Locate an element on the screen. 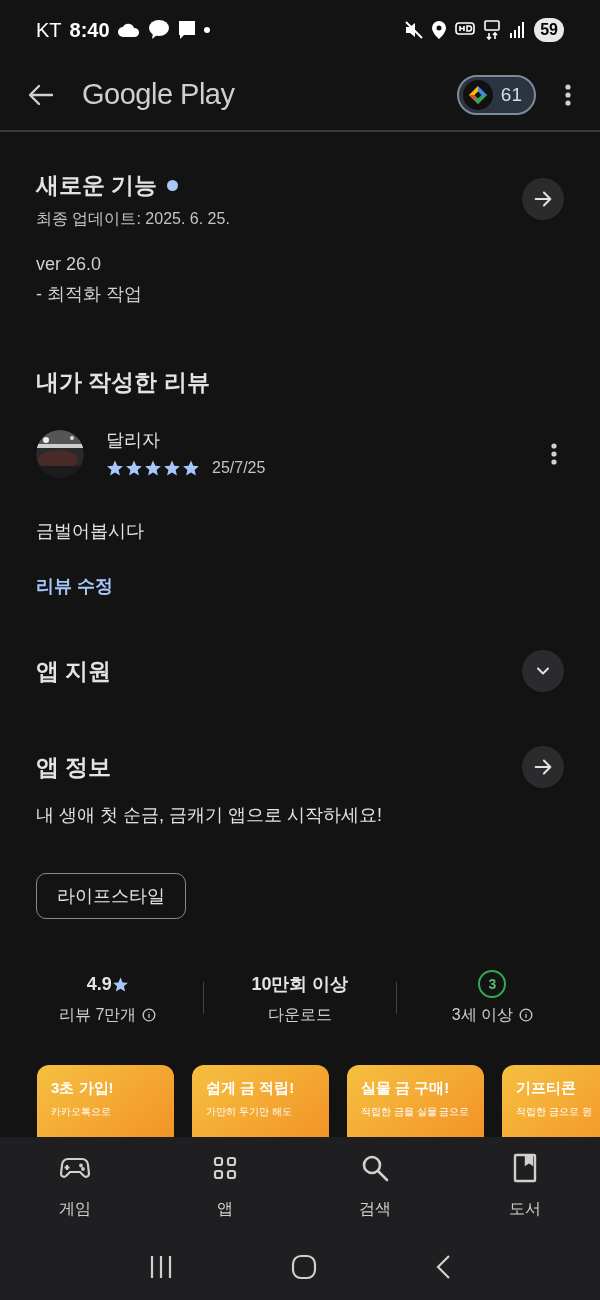  back-icon is located at coordinates (443, 1267).